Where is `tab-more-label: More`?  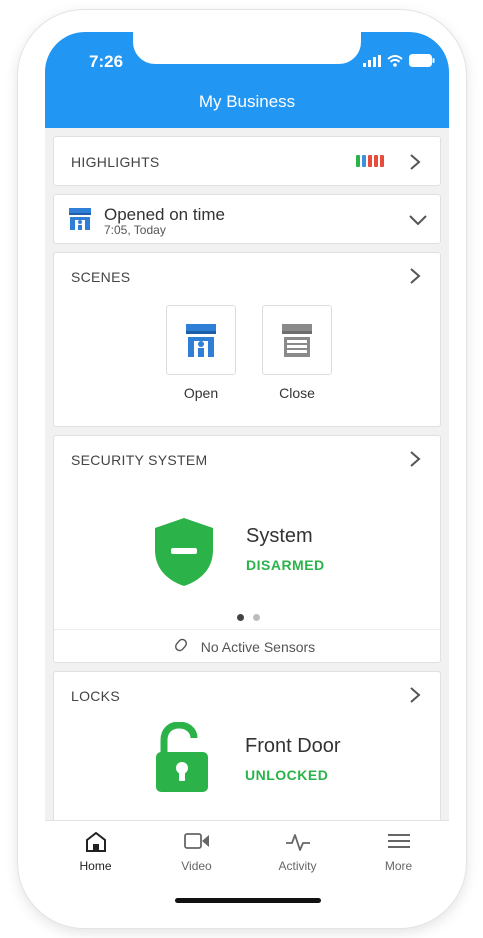 tab-more-label: More is located at coordinates (398, 866).